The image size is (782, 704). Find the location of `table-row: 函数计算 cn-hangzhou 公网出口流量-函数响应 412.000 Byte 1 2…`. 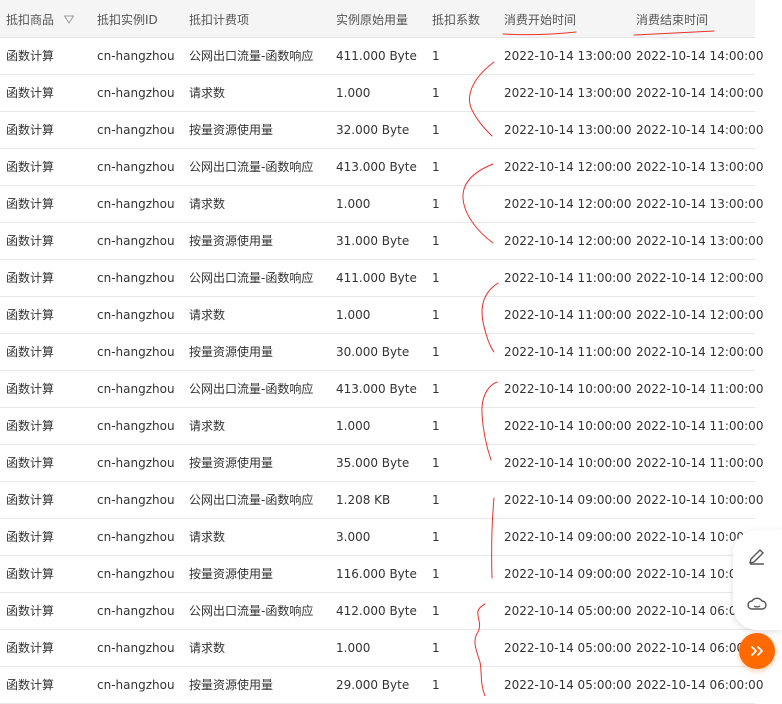

table-row: 函数计算 cn-hangzhou 公网出口流量-函数响应 412.000 Byte 1 2… is located at coordinates (381, 611).